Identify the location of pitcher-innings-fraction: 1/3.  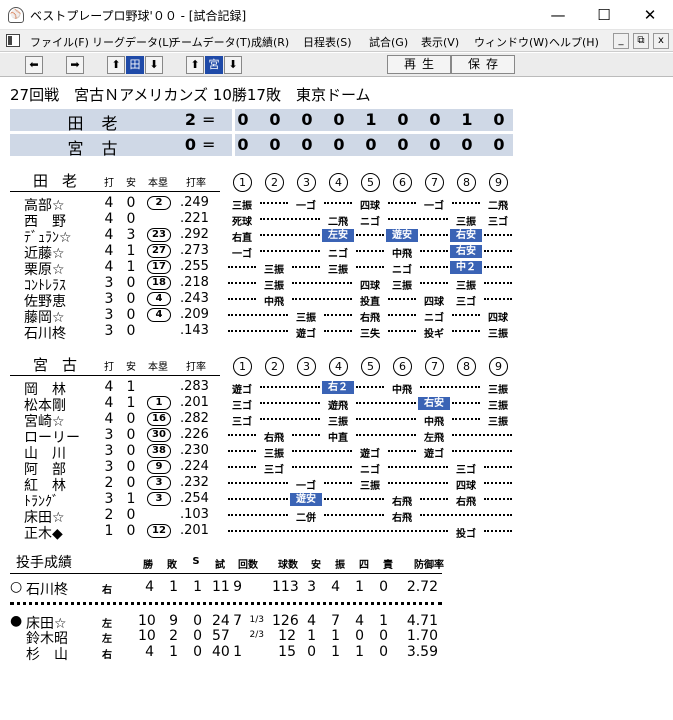
(256, 620).